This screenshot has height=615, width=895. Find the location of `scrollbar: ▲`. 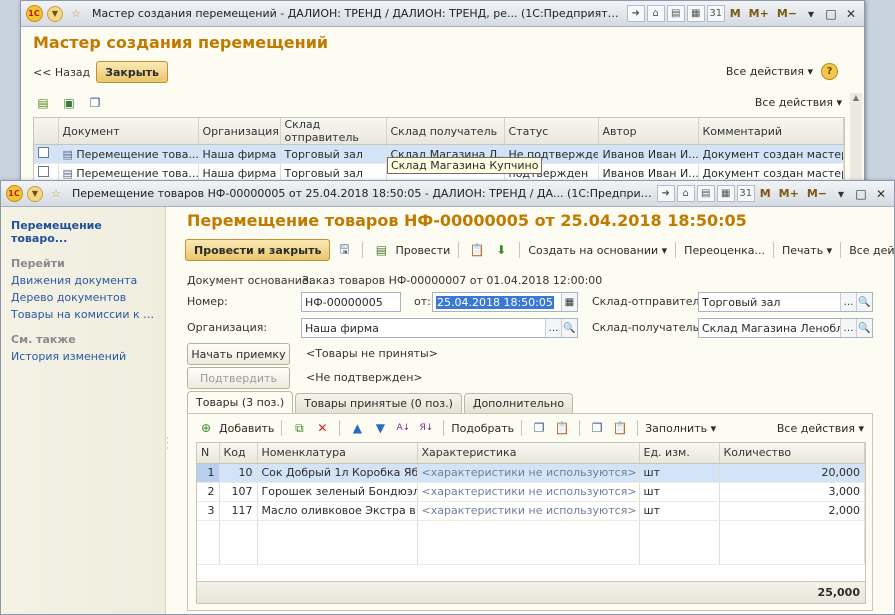

scrollbar: ▲ is located at coordinates (856, 138).